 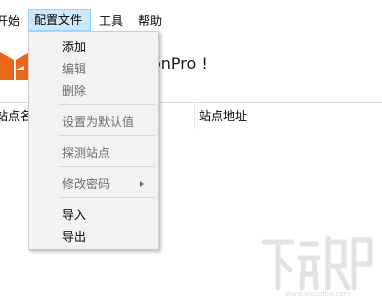 What do you see at coordinates (74, 69) in the screenshot?
I see `menu-item-edit: 编辑` at bounding box center [74, 69].